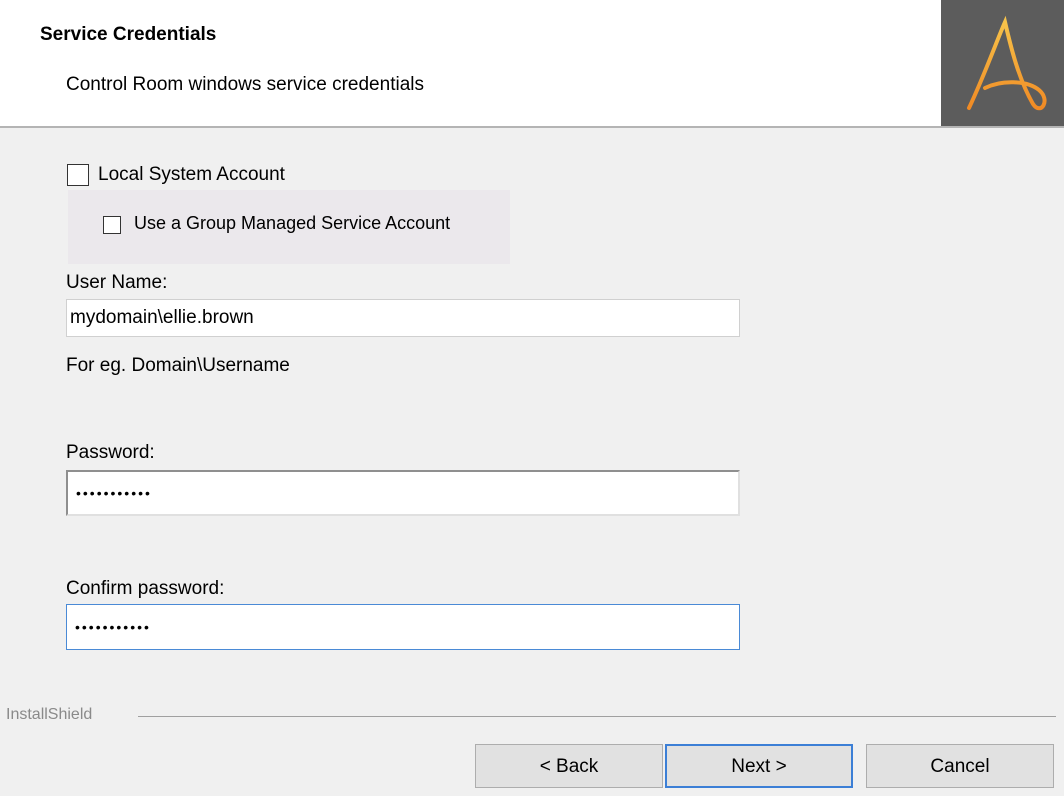  Describe the element at coordinates (191, 175) in the screenshot. I see `local-system-account-label: Local System Account` at that location.